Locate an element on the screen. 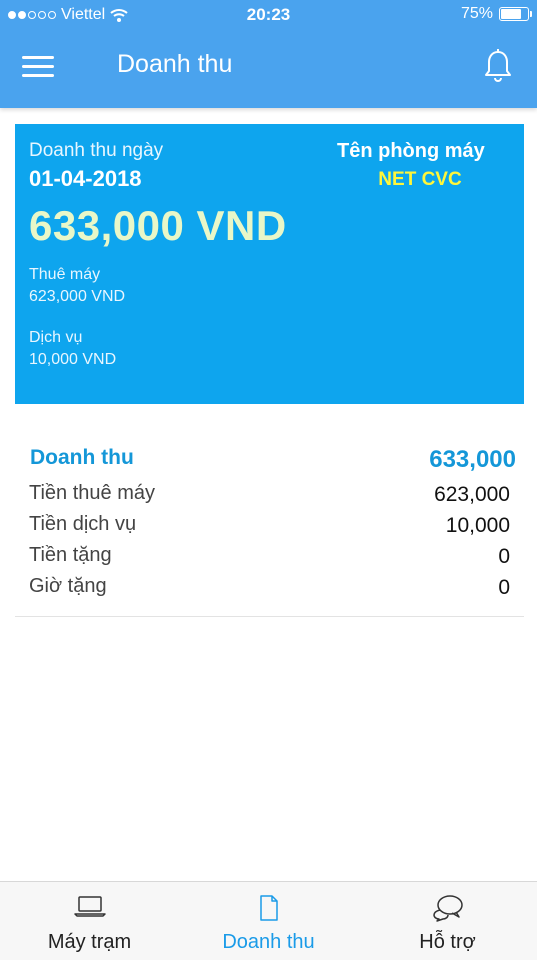  rental-label: Thuê máy is located at coordinates (65, 274).